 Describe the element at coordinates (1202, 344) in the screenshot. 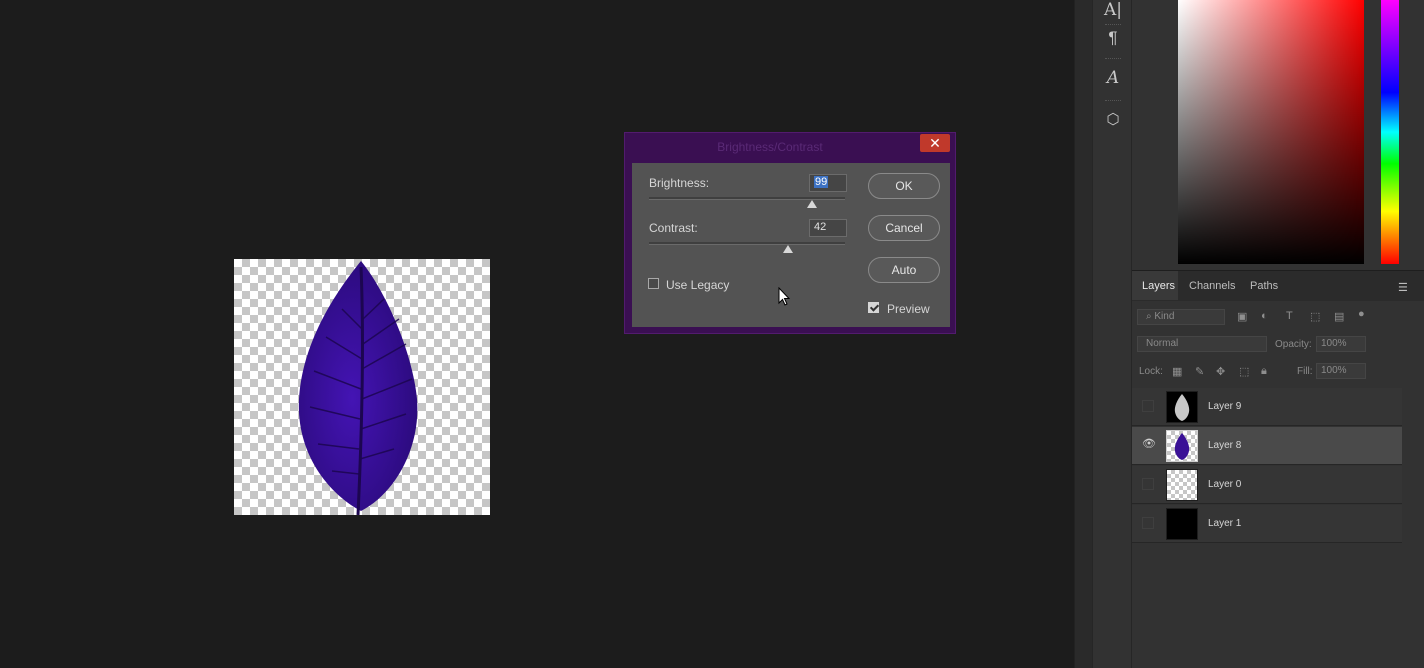

I see `blend-mode-select: Normal` at that location.